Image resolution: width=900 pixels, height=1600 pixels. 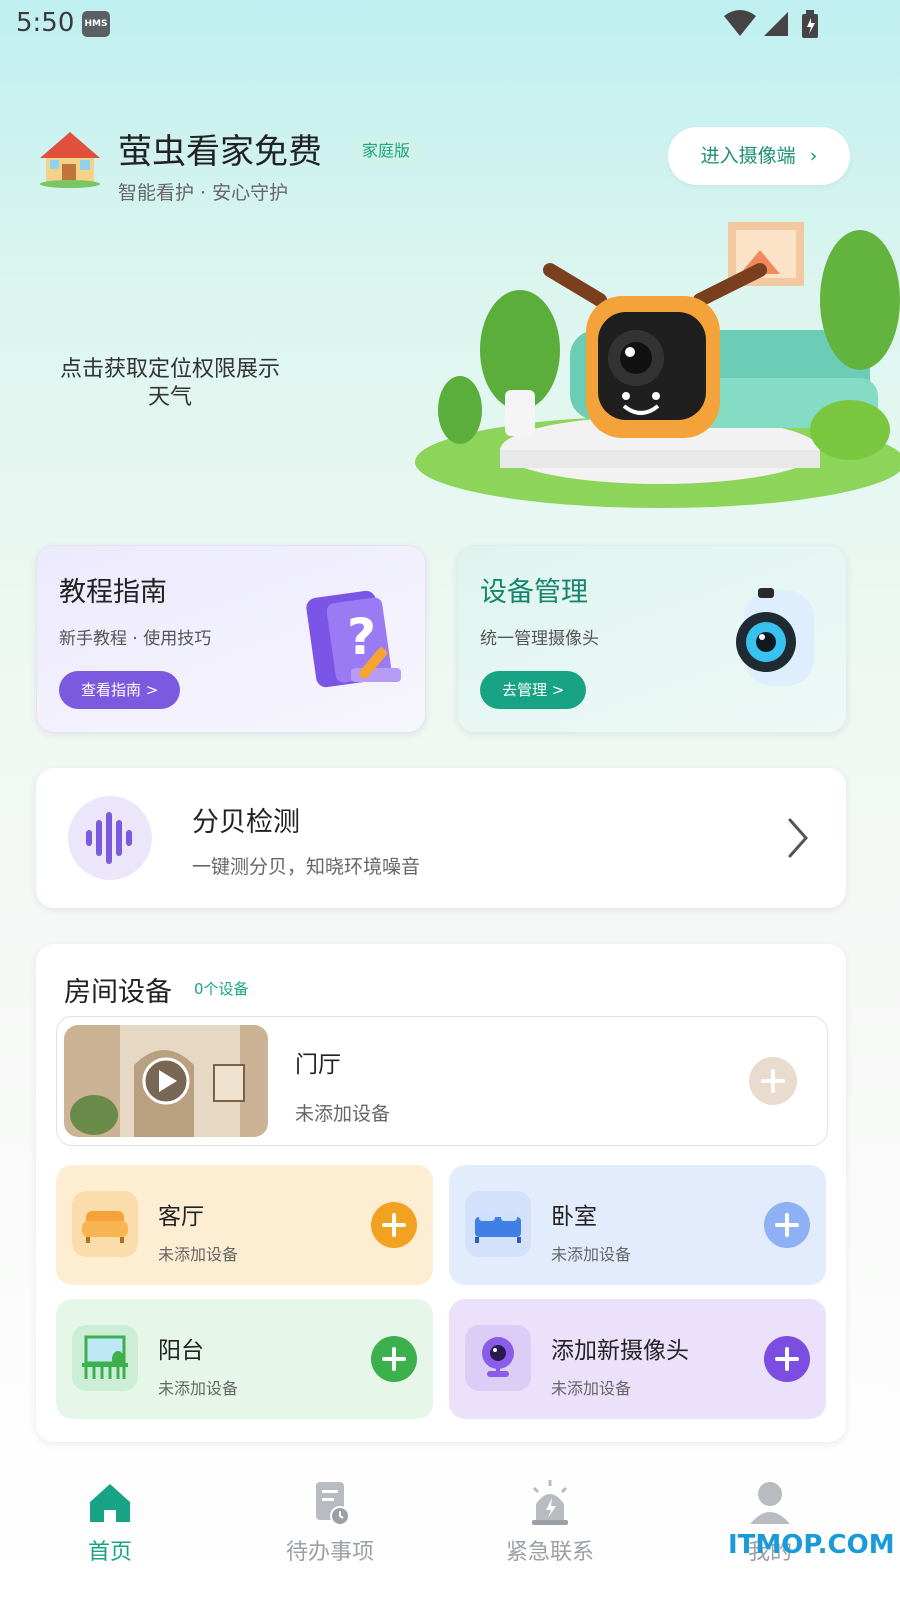 What do you see at coordinates (203, 193) in the screenshot?
I see `app-subtitle: 智能看护 · 安心守护` at bounding box center [203, 193].